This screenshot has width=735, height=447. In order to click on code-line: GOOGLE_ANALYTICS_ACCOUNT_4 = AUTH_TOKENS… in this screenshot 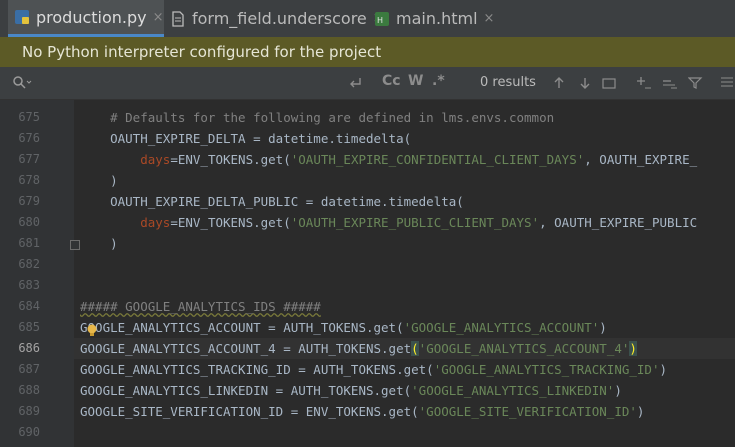, I will do `click(358, 348)`.